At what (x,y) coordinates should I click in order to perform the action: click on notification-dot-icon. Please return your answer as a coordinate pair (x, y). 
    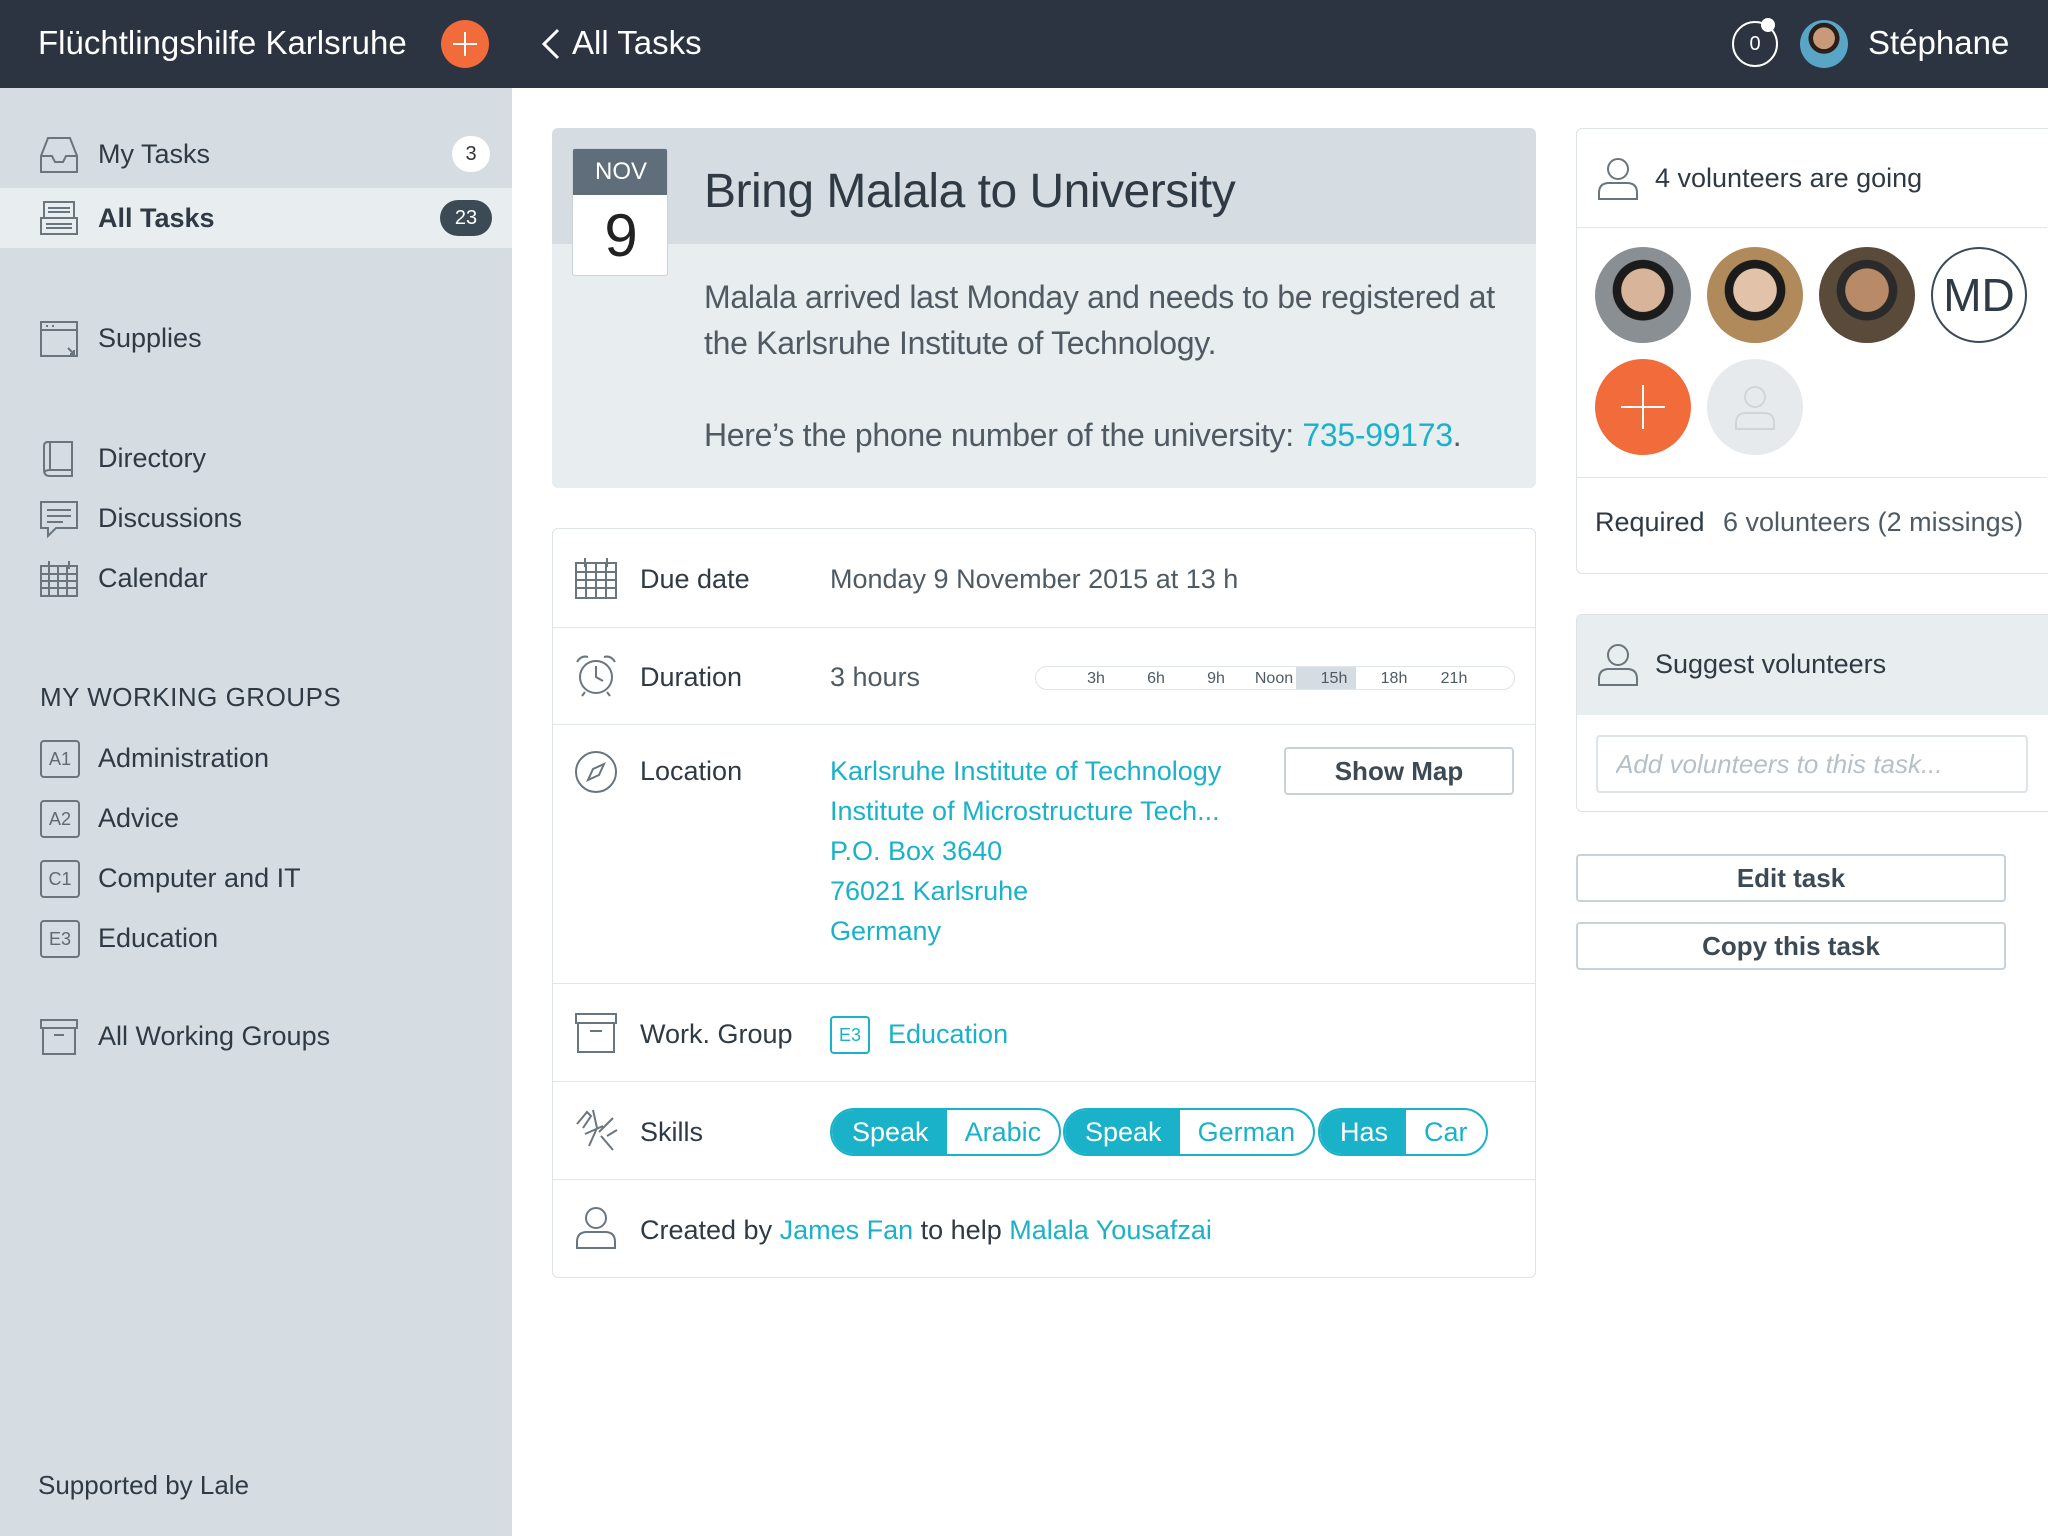
    Looking at the image, I should click on (1768, 25).